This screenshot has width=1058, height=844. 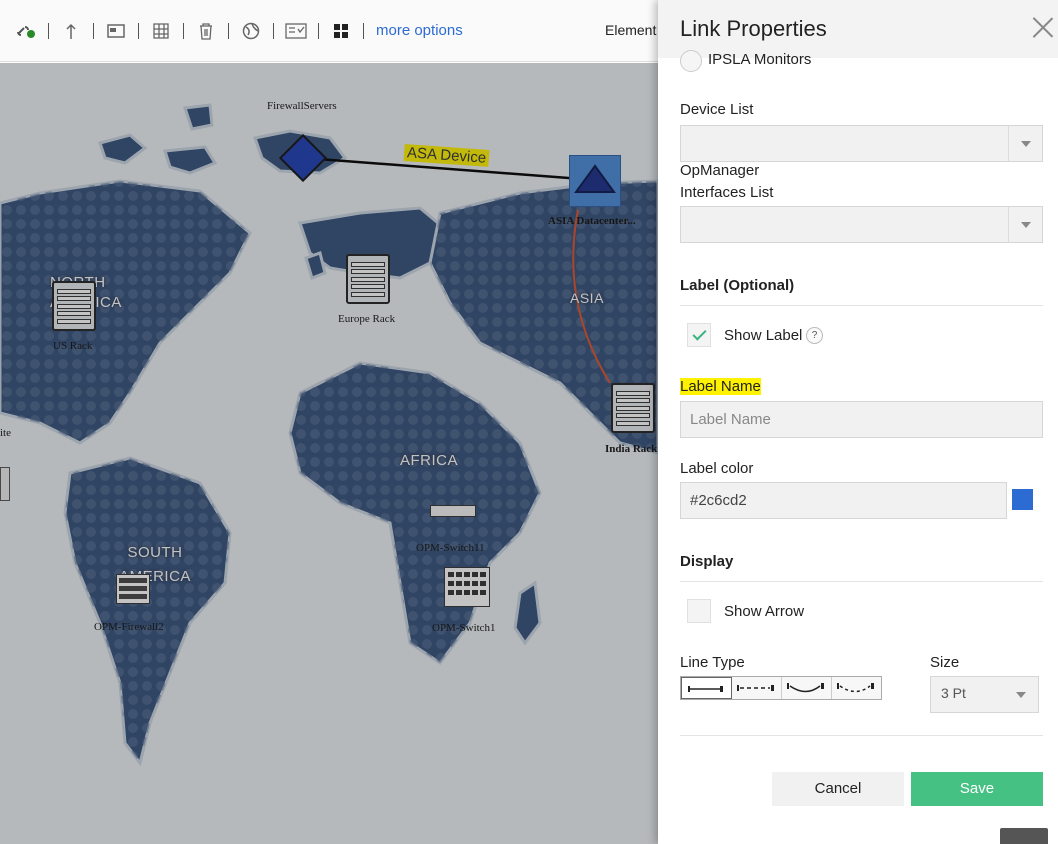 I want to click on opm-firewall2-node, so click(x=133, y=589).